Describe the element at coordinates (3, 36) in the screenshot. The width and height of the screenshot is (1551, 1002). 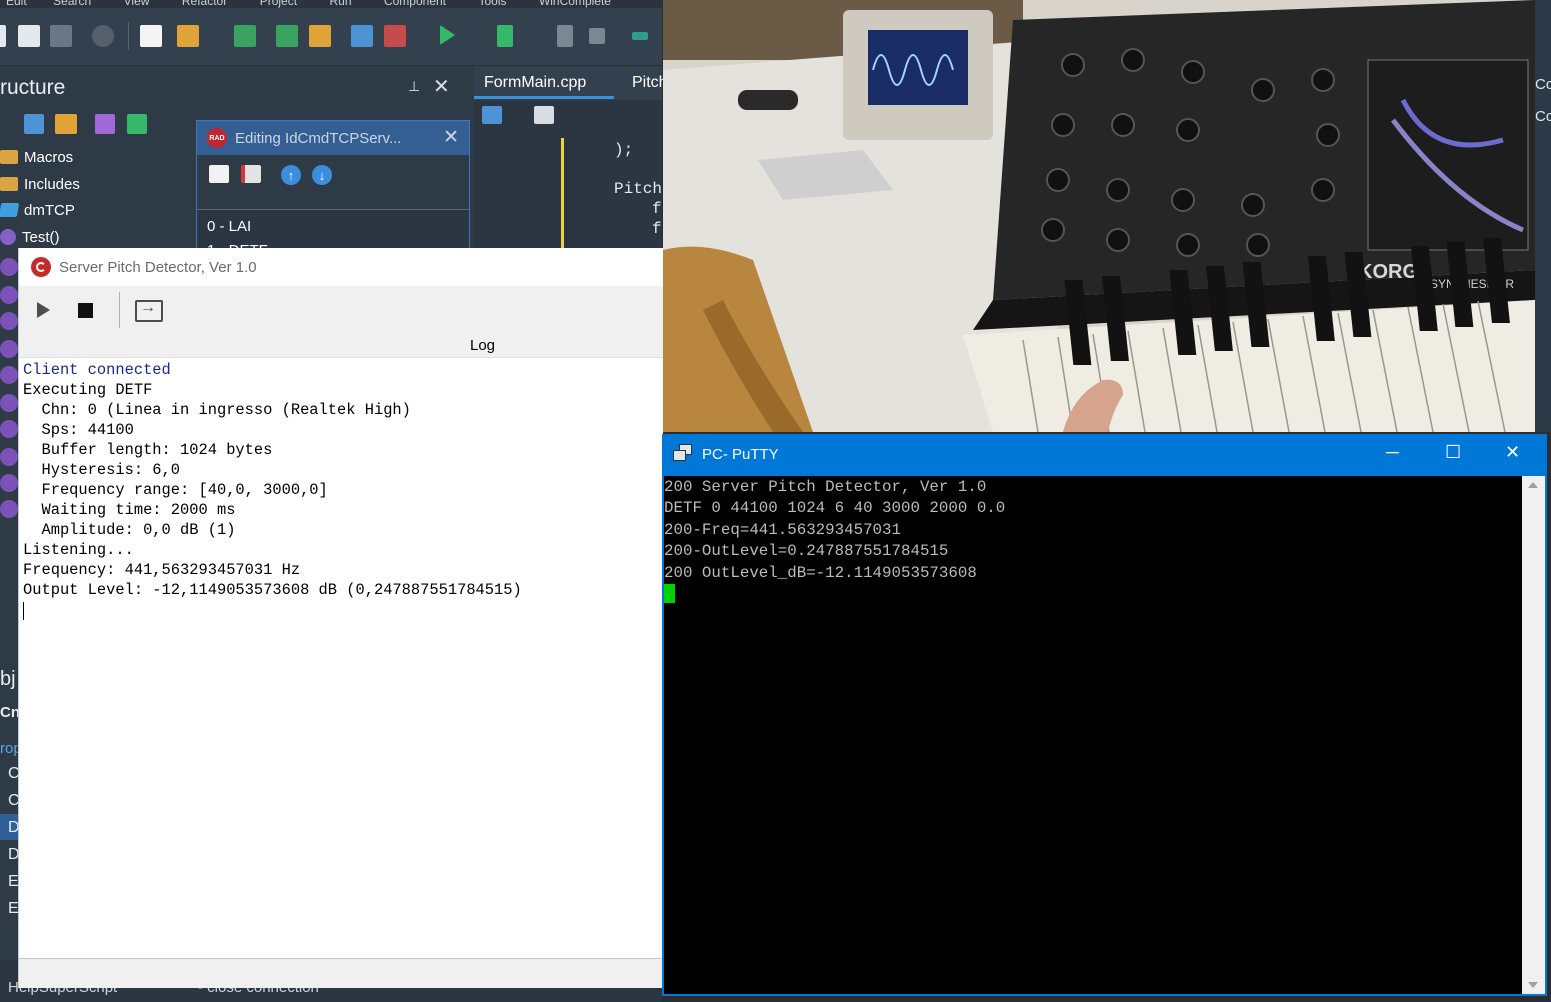
I see `window-icon` at that location.